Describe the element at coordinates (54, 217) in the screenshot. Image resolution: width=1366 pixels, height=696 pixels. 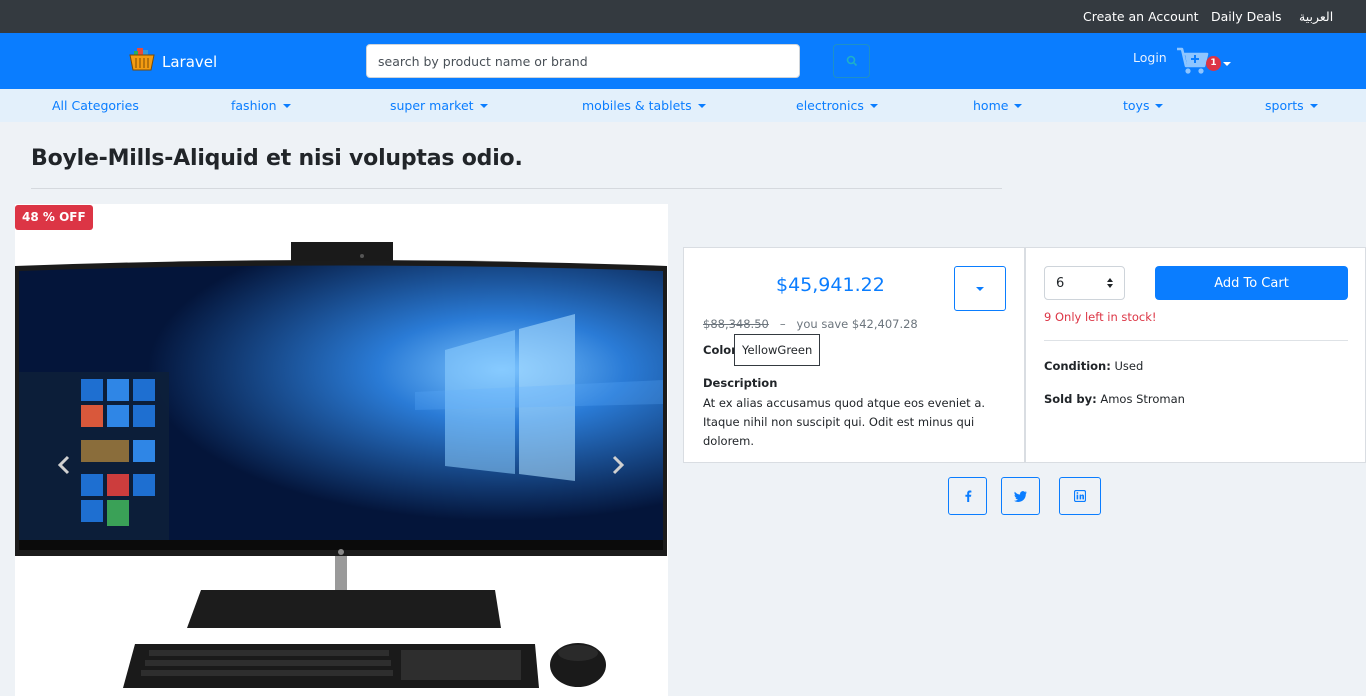
I see `discount-badge: 48 % OFF` at that location.